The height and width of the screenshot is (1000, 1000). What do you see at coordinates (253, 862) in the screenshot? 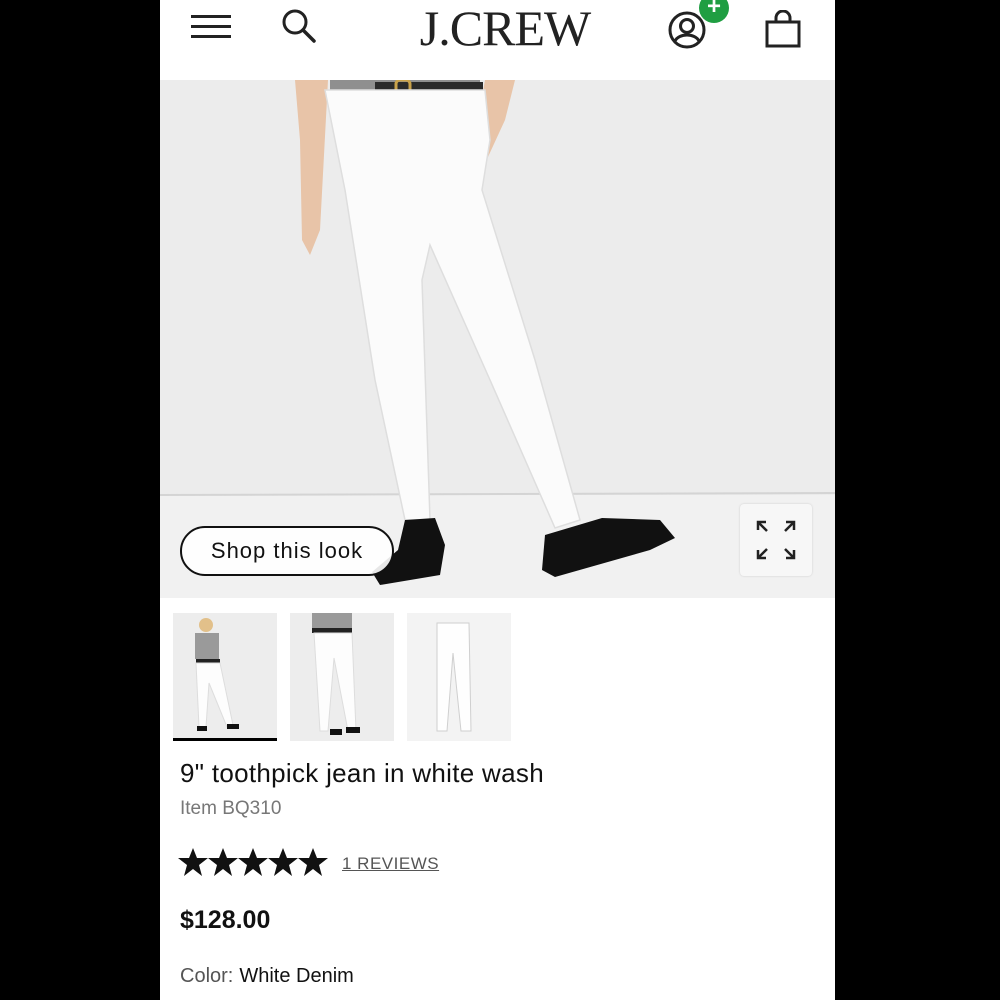
I see `star-rating-icon` at bounding box center [253, 862].